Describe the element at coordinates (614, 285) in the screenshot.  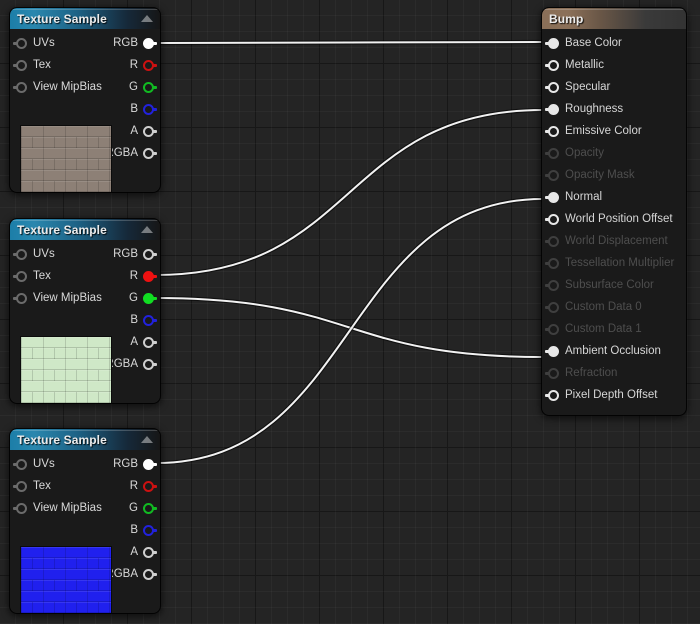
I see `material-input-subsurface-color: Subsurface Color` at that location.